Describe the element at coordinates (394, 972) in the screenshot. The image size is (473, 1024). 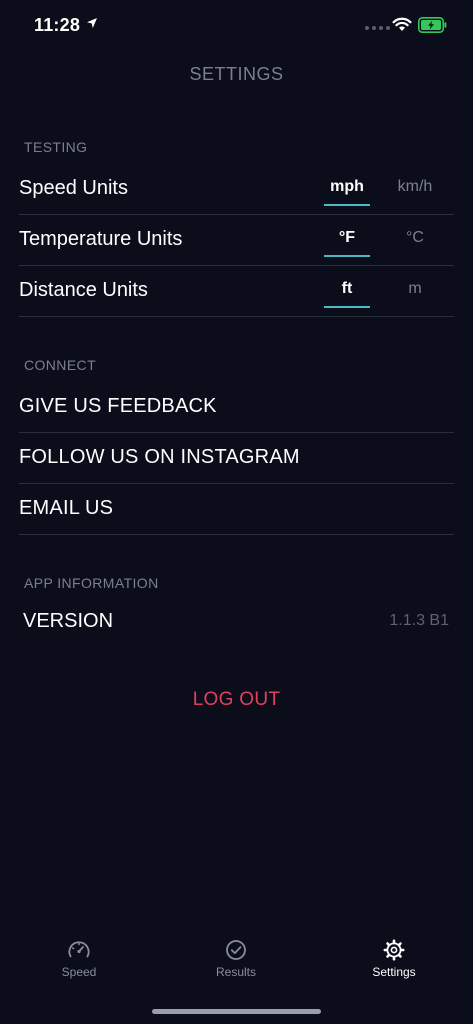
I see `tab-settings-label: Settings` at that location.